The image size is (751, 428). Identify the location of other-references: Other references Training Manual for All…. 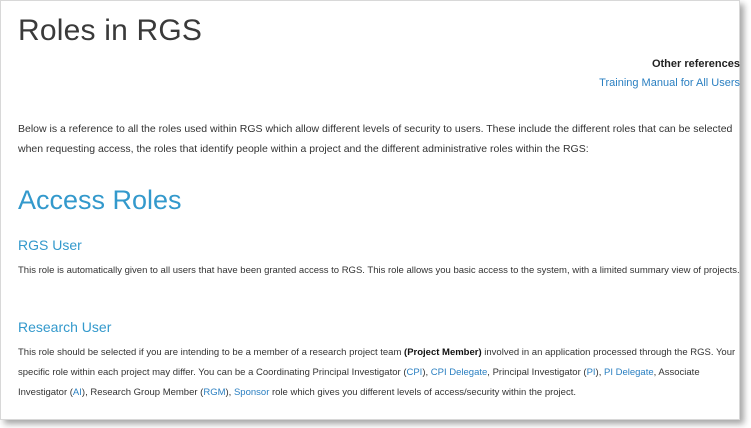
(669, 74).